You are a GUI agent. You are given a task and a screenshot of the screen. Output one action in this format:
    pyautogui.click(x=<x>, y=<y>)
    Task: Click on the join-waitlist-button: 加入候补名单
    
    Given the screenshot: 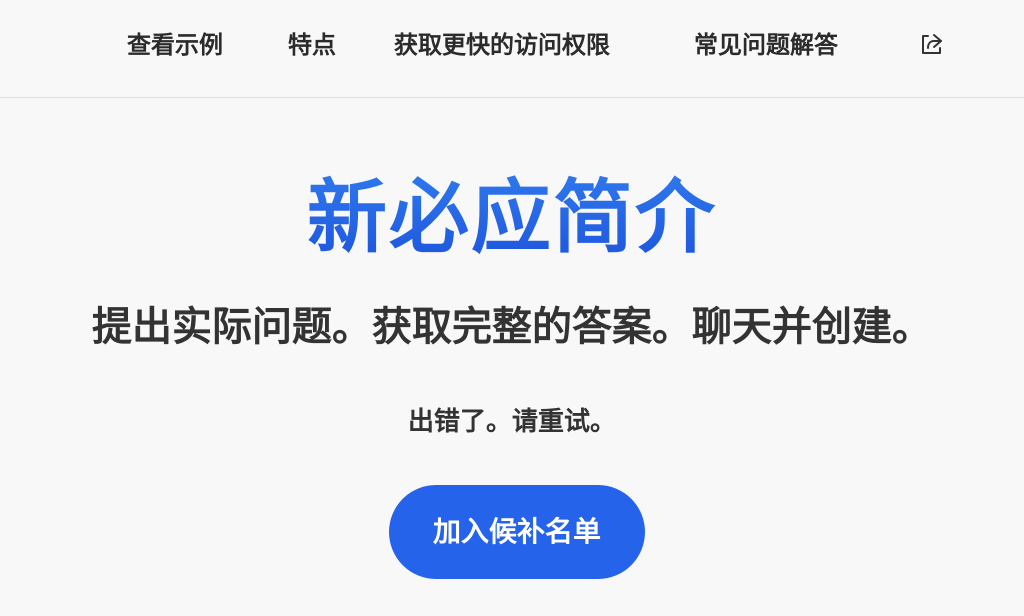 What is the action you would take?
    pyautogui.click(x=517, y=532)
    